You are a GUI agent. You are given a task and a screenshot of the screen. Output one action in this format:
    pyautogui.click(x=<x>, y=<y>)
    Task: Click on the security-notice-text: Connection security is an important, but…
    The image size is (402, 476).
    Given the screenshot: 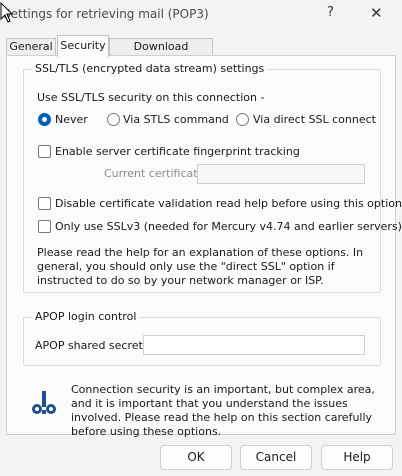 What is the action you would take?
    pyautogui.click(x=223, y=410)
    